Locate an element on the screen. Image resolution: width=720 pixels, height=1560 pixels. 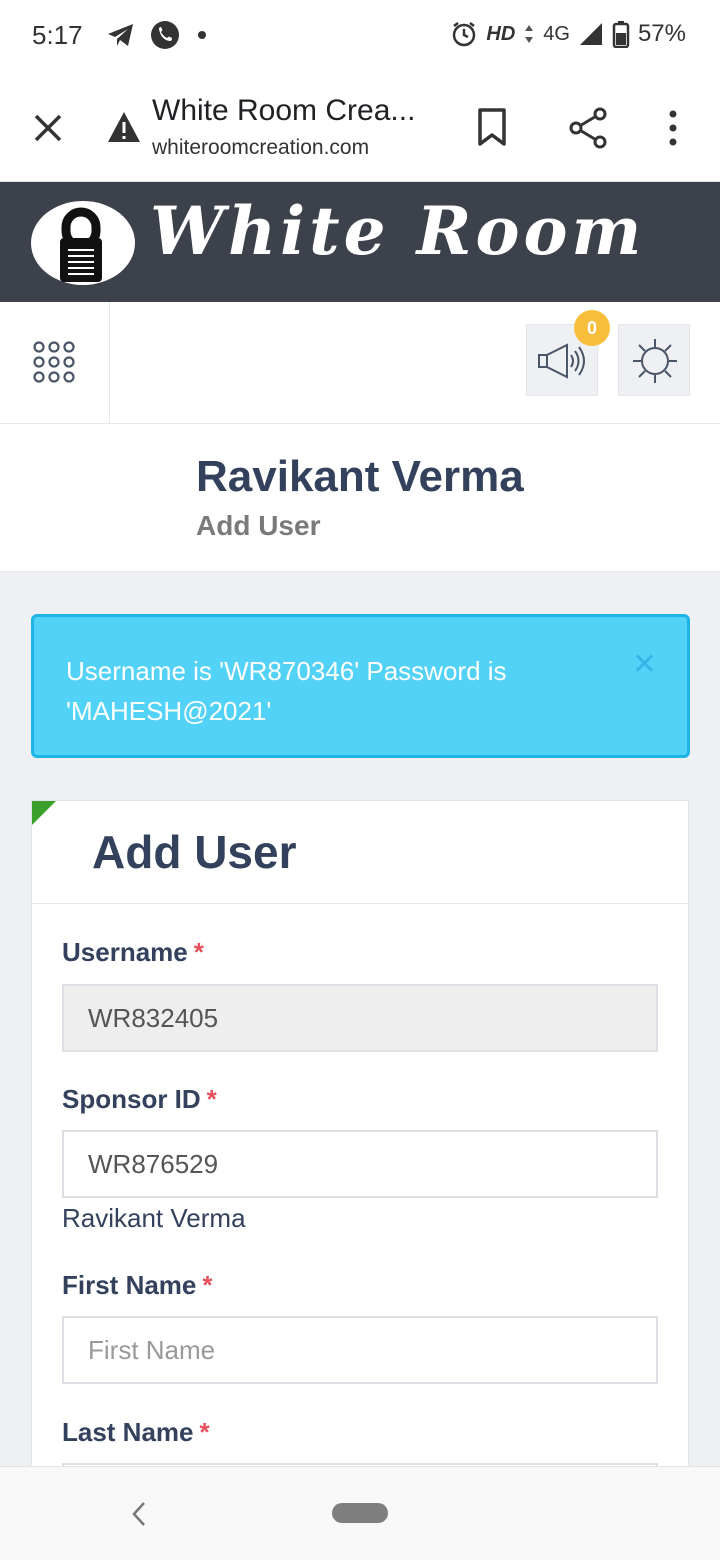
brand-logo-icon is located at coordinates (83, 243).